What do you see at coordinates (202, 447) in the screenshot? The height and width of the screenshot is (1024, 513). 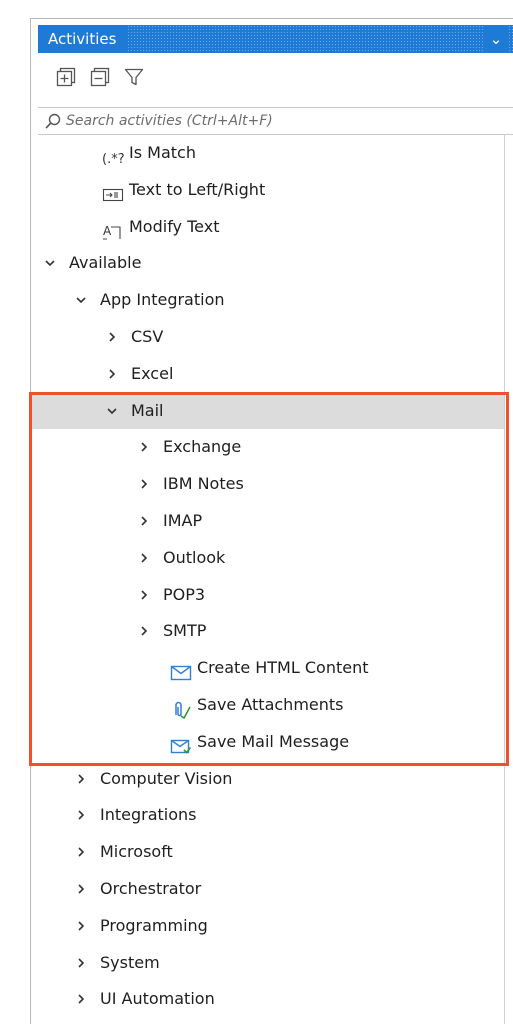 I see `tree-item-label: Exchange` at bounding box center [202, 447].